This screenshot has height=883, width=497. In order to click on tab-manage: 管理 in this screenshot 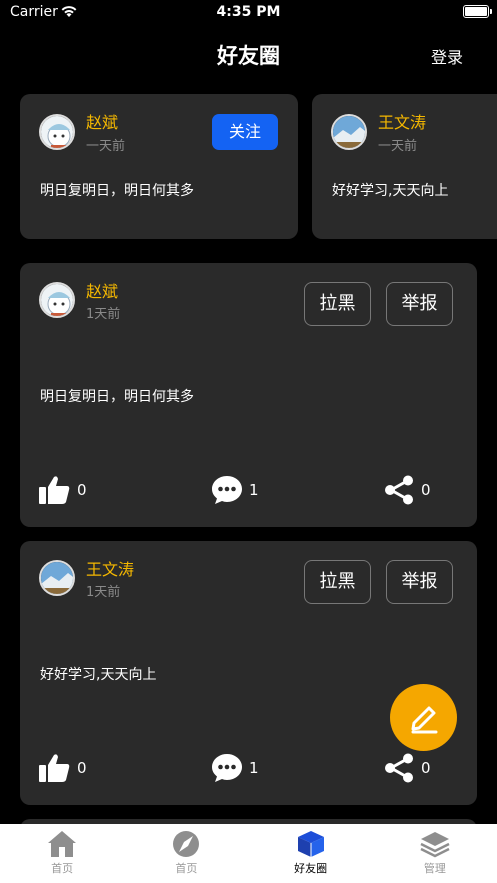, I will do `click(435, 853)`.